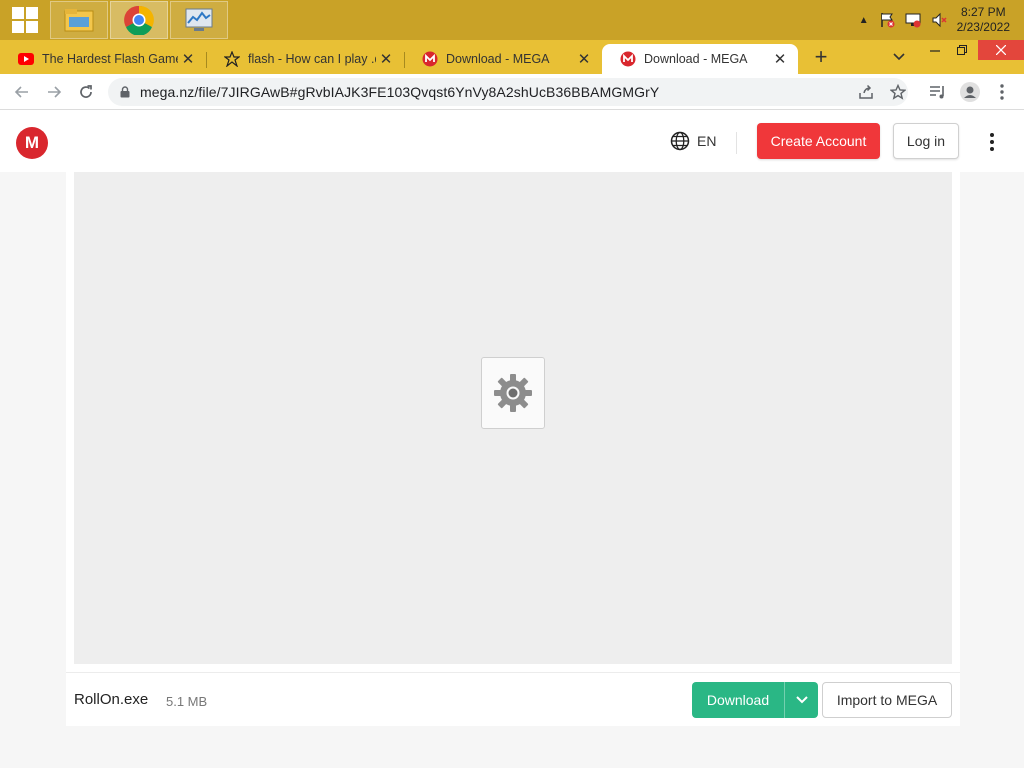  What do you see at coordinates (821, 58) in the screenshot?
I see `new-tab-button: +` at bounding box center [821, 58].